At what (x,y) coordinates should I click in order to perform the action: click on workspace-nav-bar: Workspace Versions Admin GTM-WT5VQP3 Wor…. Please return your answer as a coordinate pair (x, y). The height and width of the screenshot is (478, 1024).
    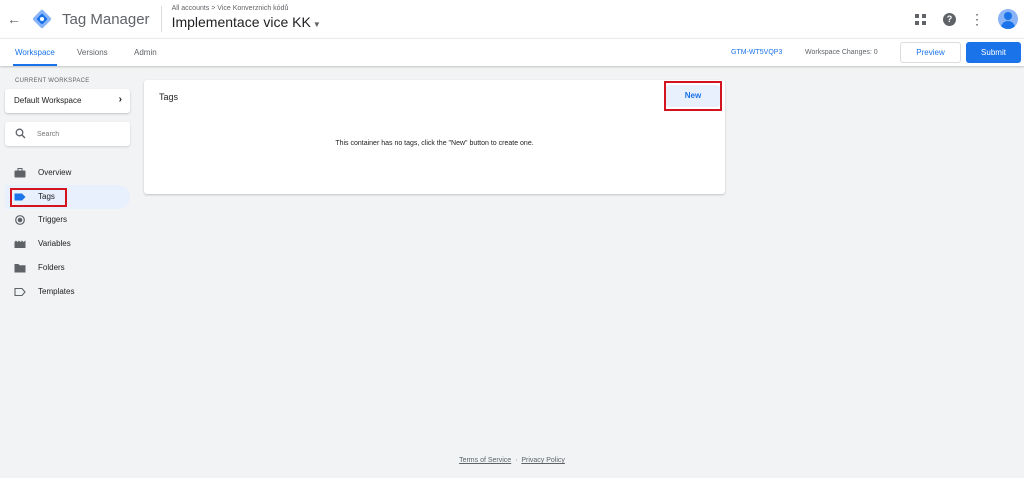
    Looking at the image, I should click on (512, 52).